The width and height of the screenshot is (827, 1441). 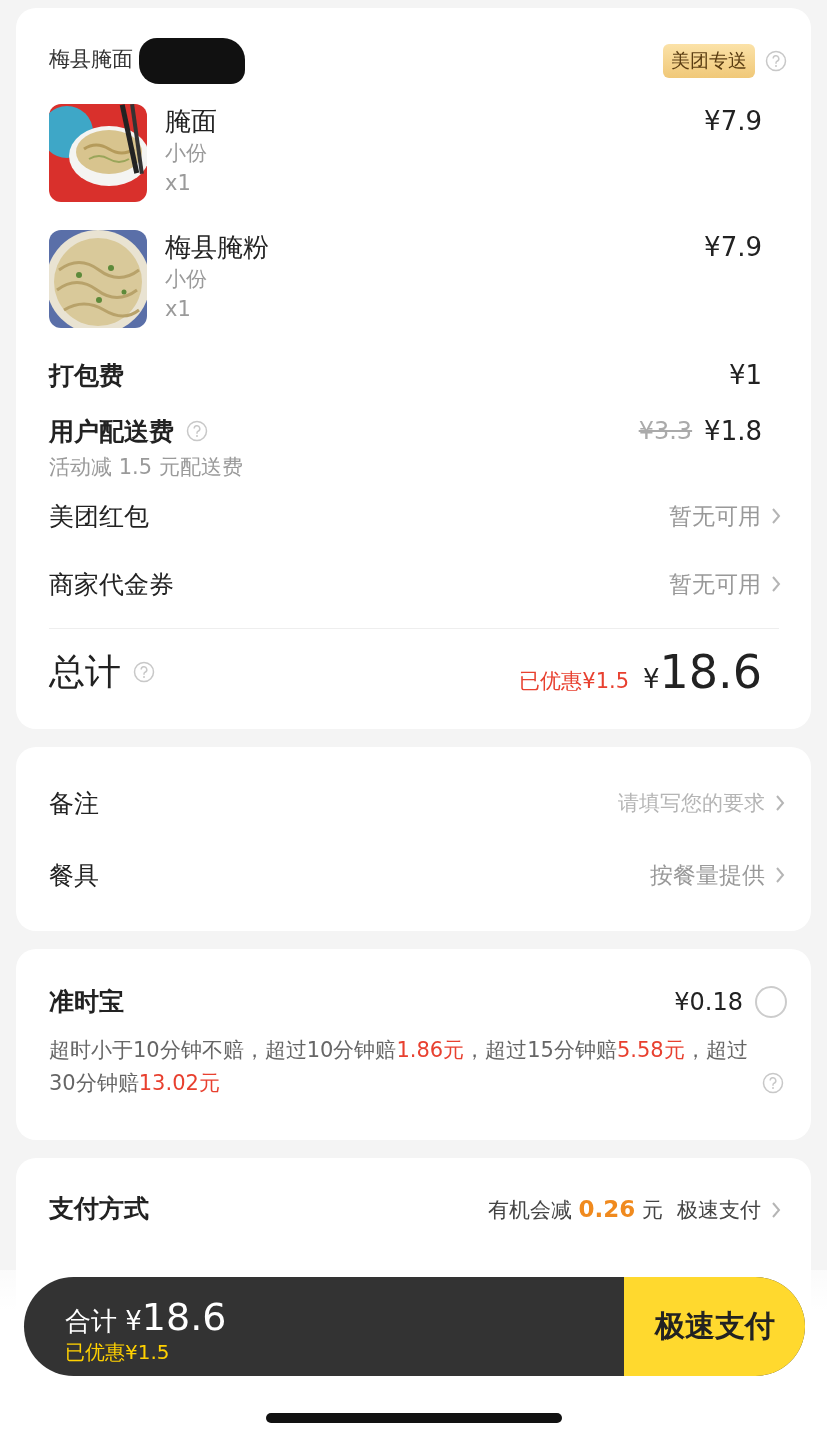 I want to click on coupon-row: 美团红包 暂无可用, so click(x=413, y=516).